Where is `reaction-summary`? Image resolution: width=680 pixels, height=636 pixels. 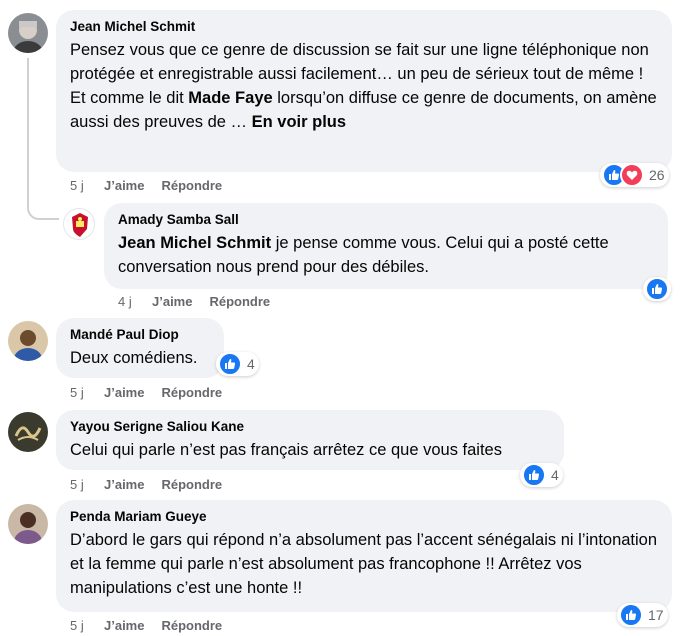 reaction-summary is located at coordinates (657, 289).